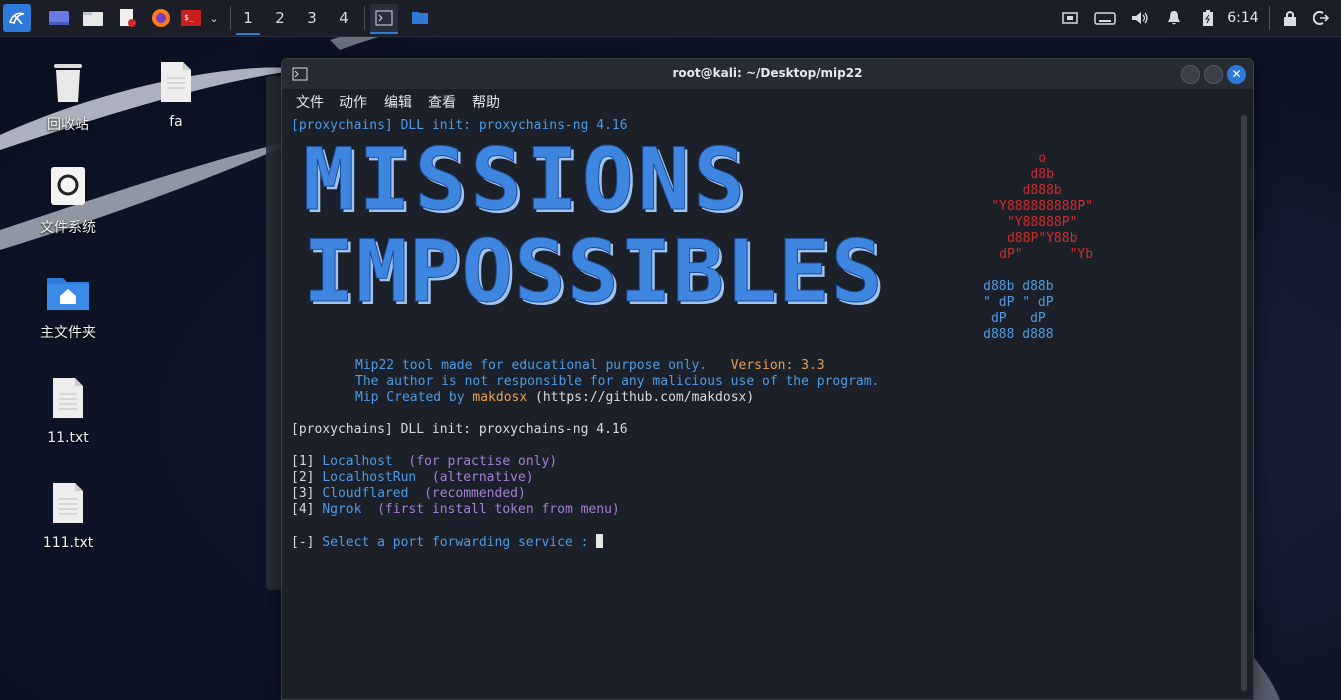 This screenshot has height=700, width=1341. I want to click on workspace-3: 3, so click(312, 18).